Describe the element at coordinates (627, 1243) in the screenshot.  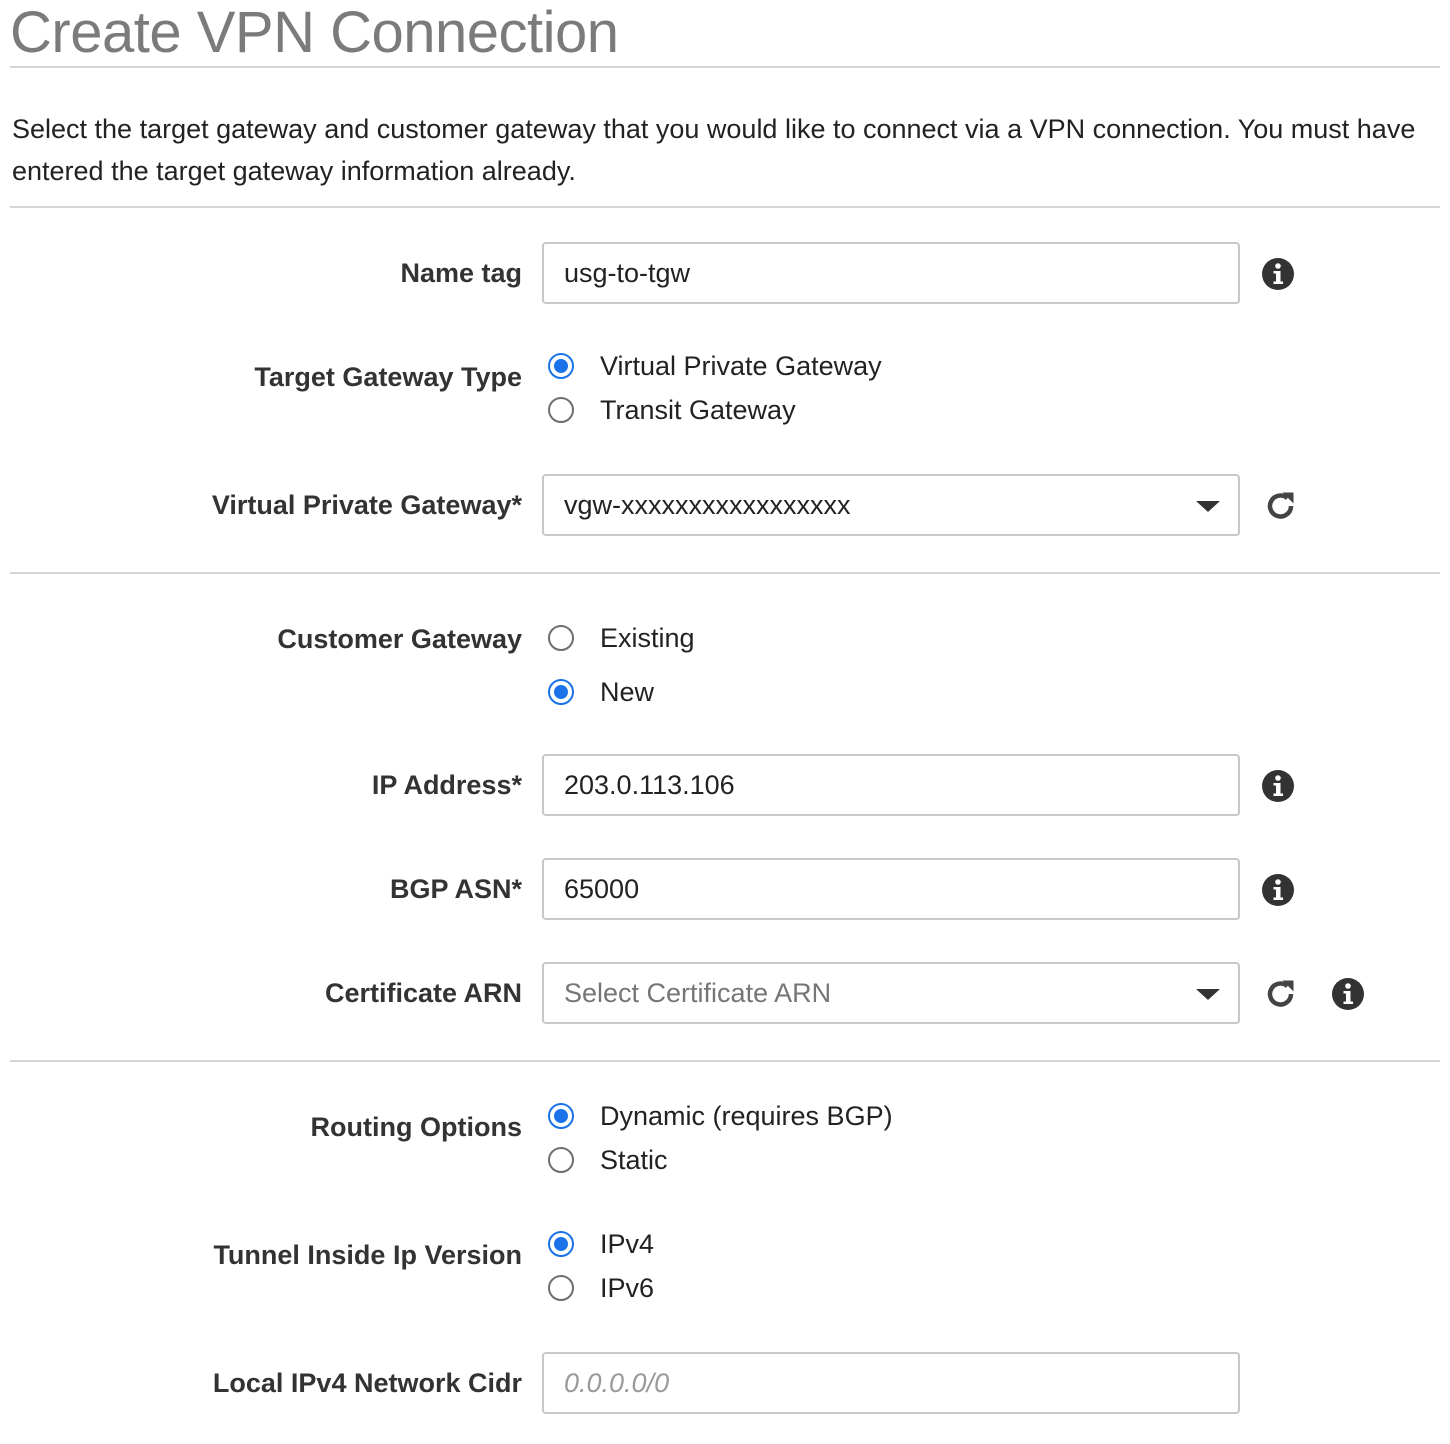
I see `radio-label: IPv4` at that location.